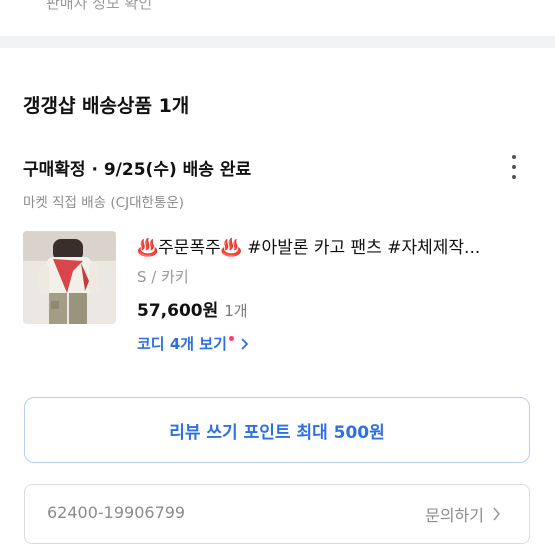  I want to click on product-quantity: 1개, so click(236, 311).